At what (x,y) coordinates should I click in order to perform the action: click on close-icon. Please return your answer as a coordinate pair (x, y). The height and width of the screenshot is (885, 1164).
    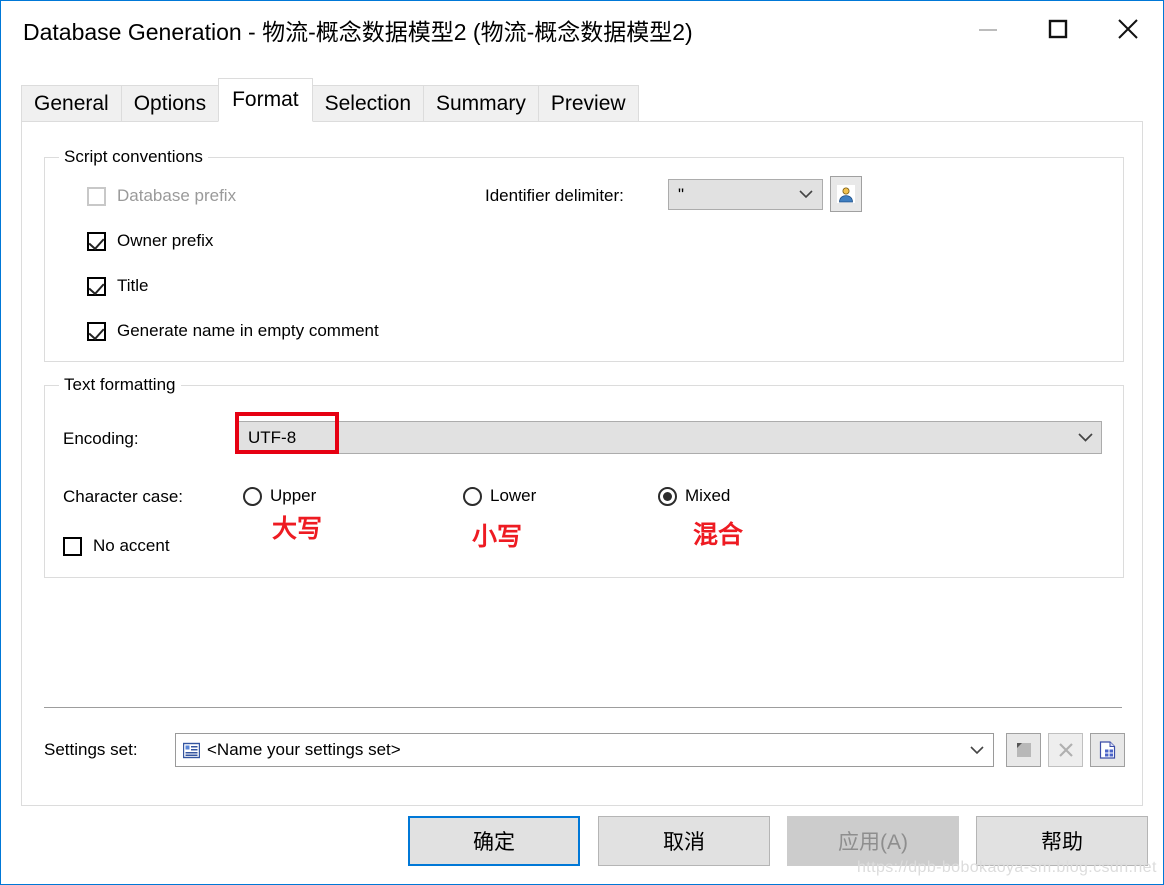
    Looking at the image, I should click on (1128, 29).